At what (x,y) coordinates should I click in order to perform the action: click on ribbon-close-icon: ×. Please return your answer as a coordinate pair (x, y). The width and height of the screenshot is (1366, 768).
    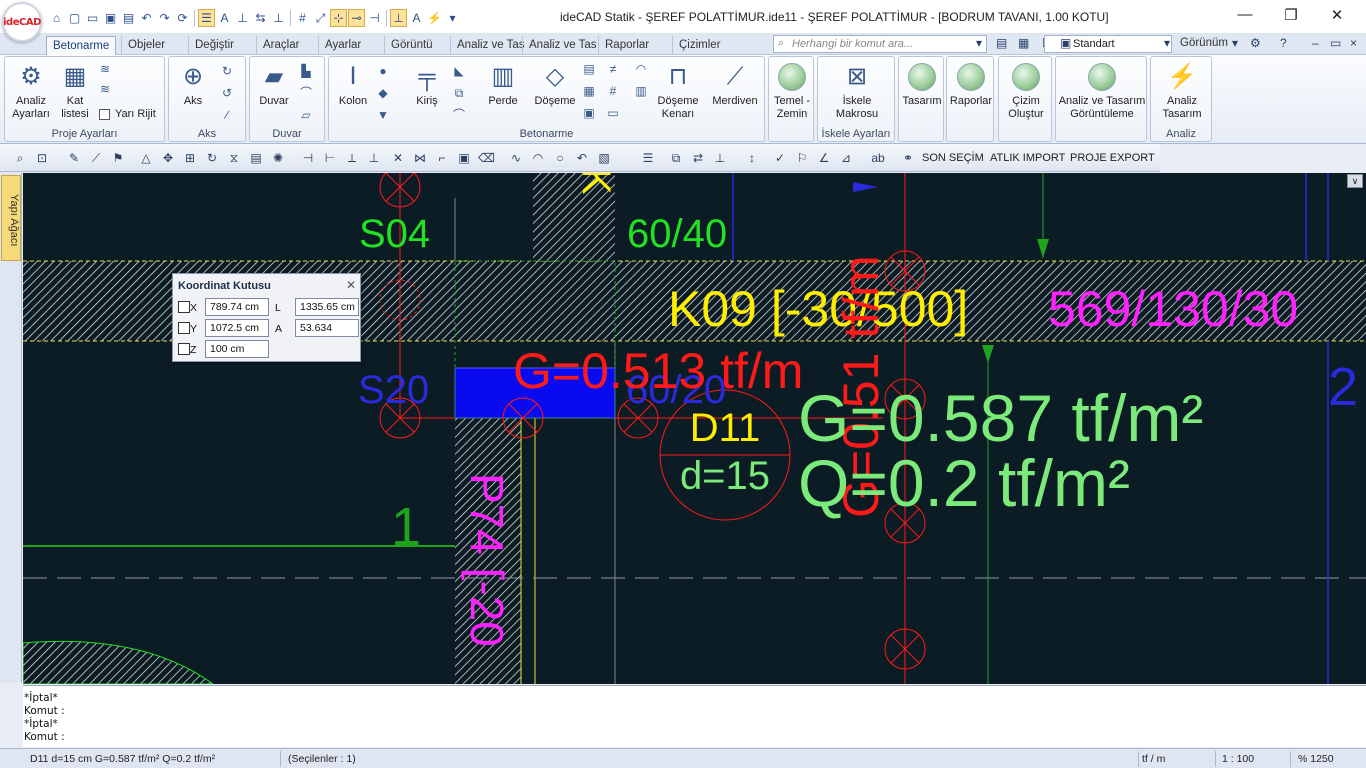
    Looking at the image, I should click on (1353, 43).